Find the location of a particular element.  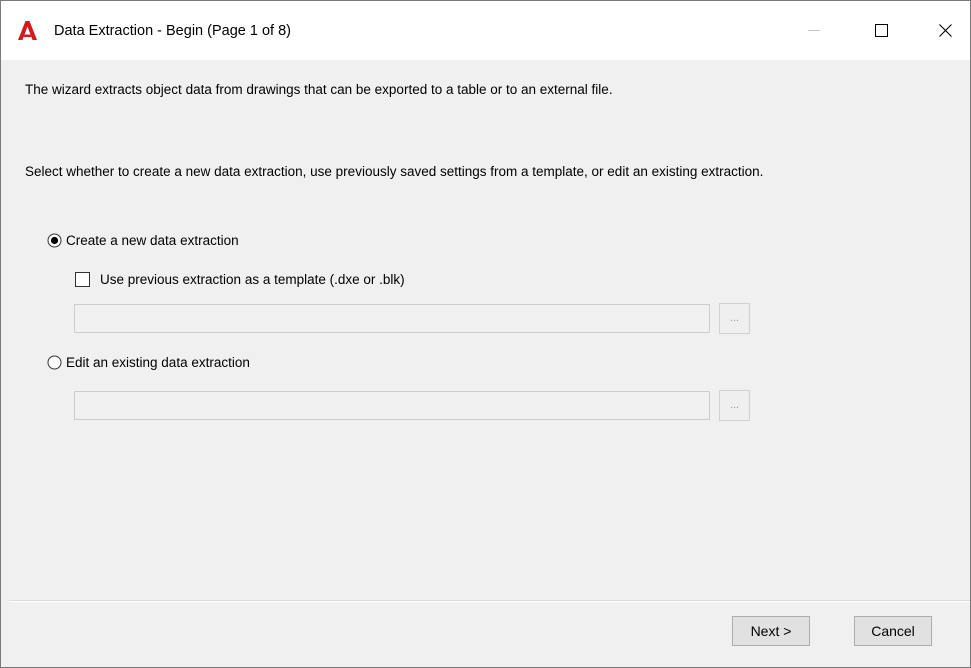

window-title: Data Extraction - Begin (Page 1 of 8) is located at coordinates (172, 31).